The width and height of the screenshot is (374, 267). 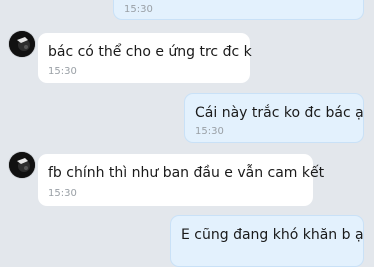 What do you see at coordinates (186, 173) in the screenshot?
I see `message-text: fb chính thì như ban đầu e vẫn cam kết` at bounding box center [186, 173].